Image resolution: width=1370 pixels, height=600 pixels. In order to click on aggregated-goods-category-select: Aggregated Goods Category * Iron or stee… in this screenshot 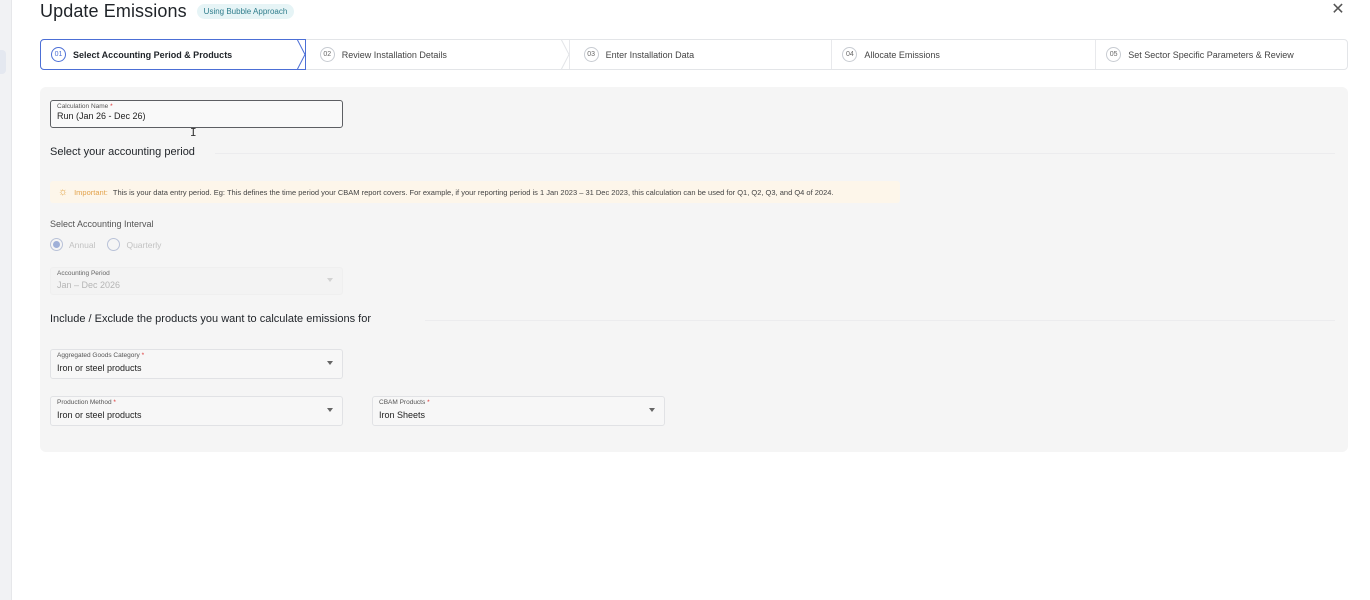, I will do `click(196, 364)`.